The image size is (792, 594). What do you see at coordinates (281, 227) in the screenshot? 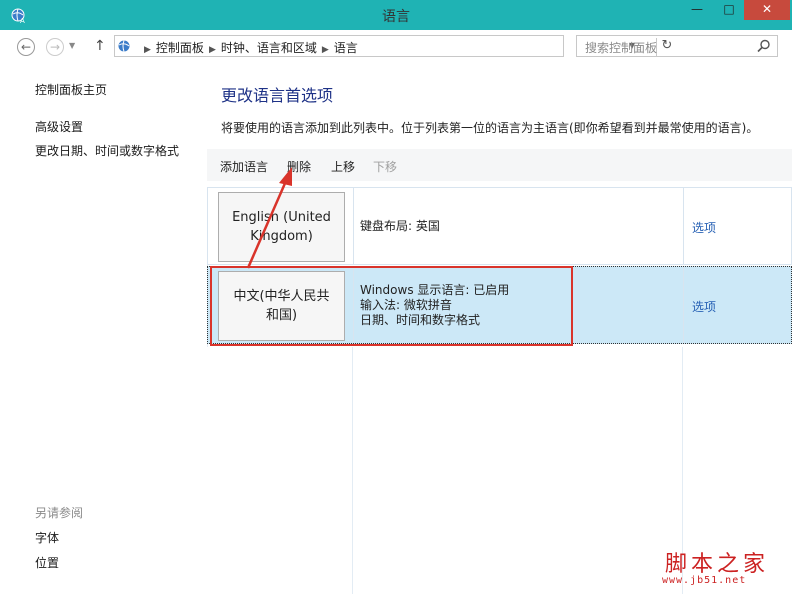
I see `language-tile-english: English (United Kingdom)` at bounding box center [281, 227].